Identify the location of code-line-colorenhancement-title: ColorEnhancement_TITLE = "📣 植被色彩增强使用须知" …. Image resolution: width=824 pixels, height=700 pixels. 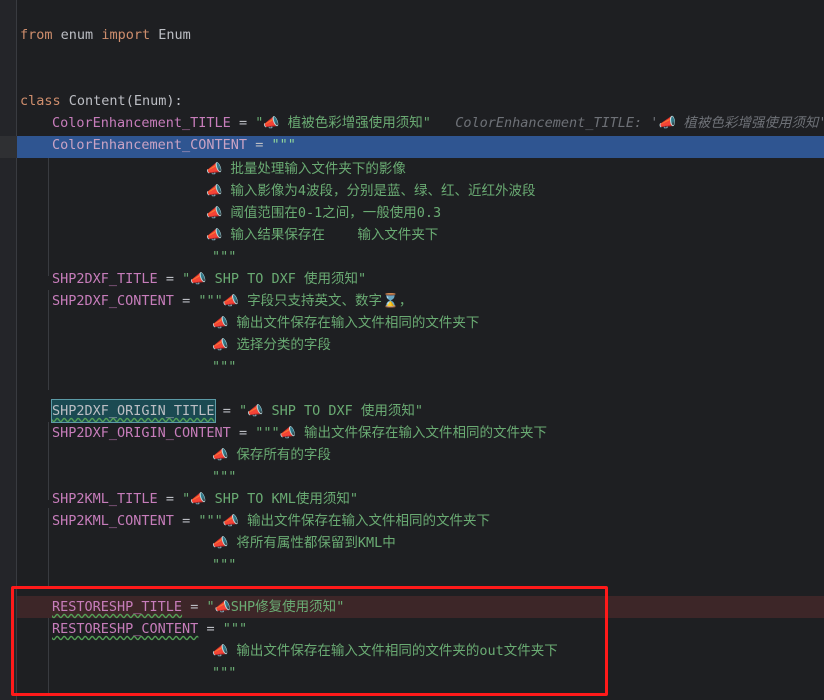
(438, 123).